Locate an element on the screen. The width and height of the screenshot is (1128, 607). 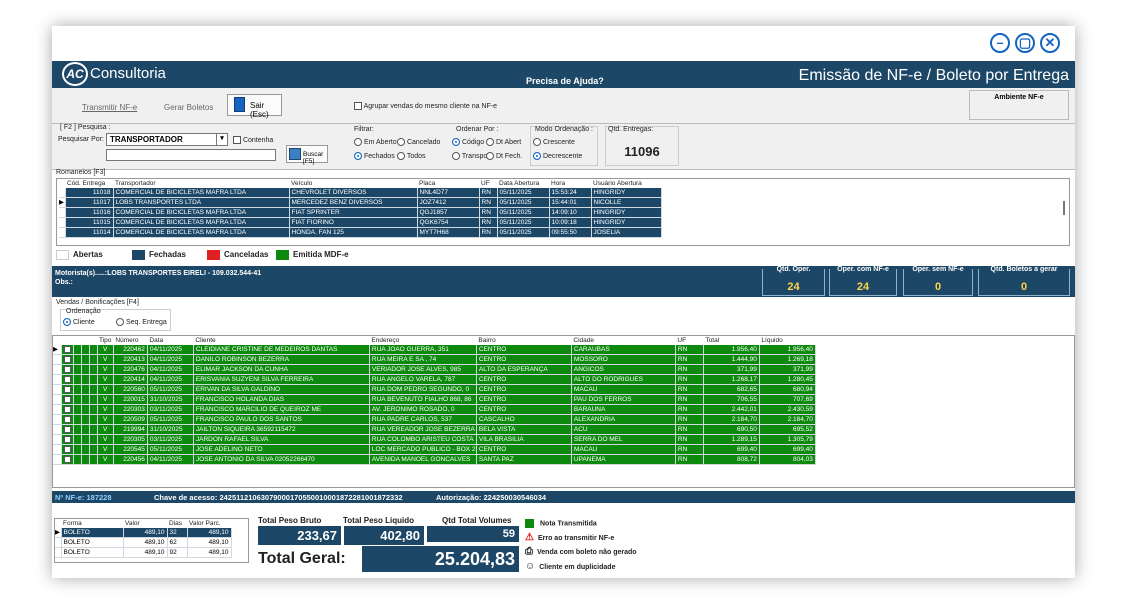
table-row: BOLETO 489,10 62 489,10 is located at coordinates (143, 542).